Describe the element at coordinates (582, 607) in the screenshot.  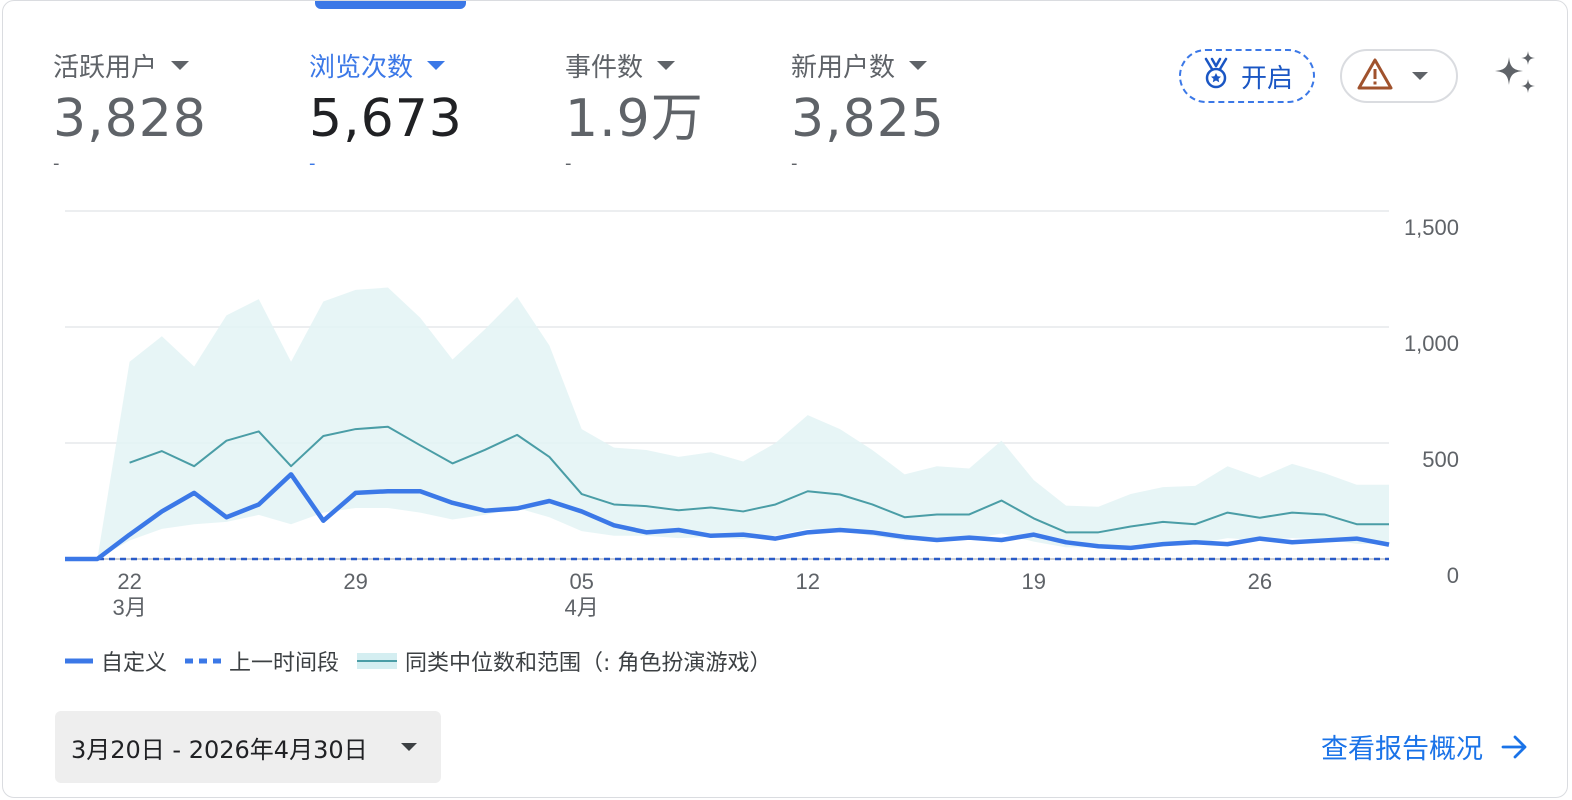
I see `x-tick-month-label: 4月` at that location.